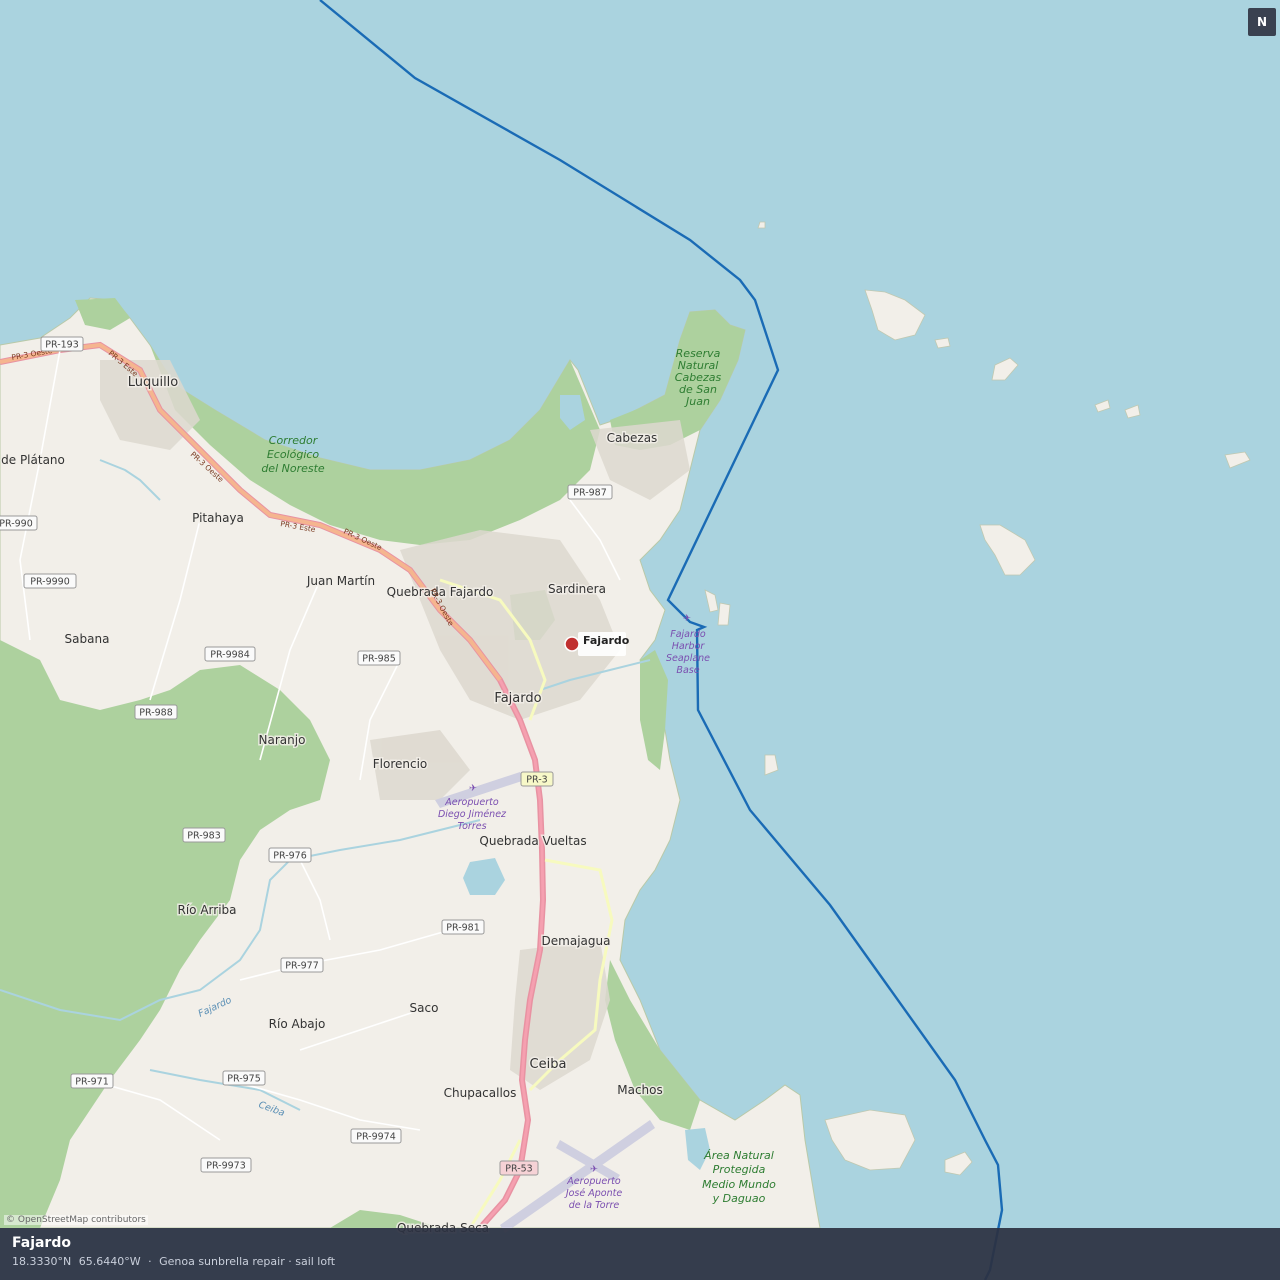  Describe the element at coordinates (297, 1024) in the screenshot. I see `place-rio-abajo: Río Abajo` at that location.